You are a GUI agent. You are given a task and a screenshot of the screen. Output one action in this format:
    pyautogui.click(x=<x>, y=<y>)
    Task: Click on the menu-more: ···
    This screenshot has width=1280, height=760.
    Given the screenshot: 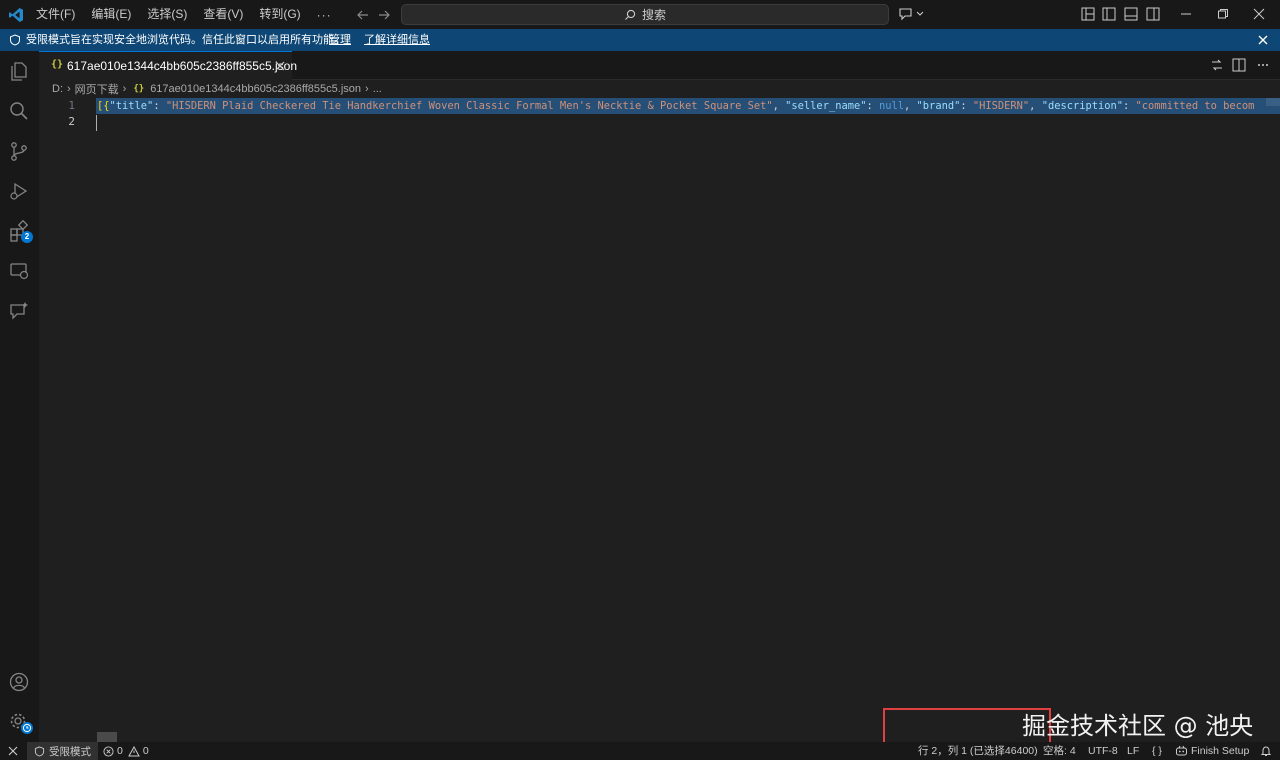 What is the action you would take?
    pyautogui.click(x=324, y=15)
    